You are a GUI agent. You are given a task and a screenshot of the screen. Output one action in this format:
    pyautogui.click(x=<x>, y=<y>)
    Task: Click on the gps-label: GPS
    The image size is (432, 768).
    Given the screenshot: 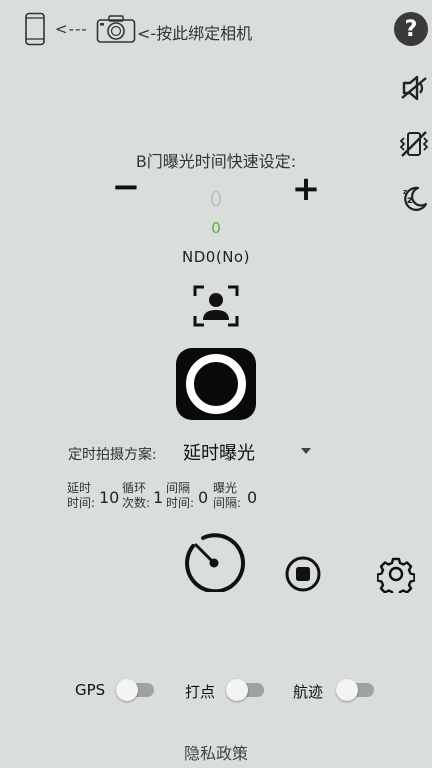 What is the action you would take?
    pyautogui.click(x=90, y=690)
    